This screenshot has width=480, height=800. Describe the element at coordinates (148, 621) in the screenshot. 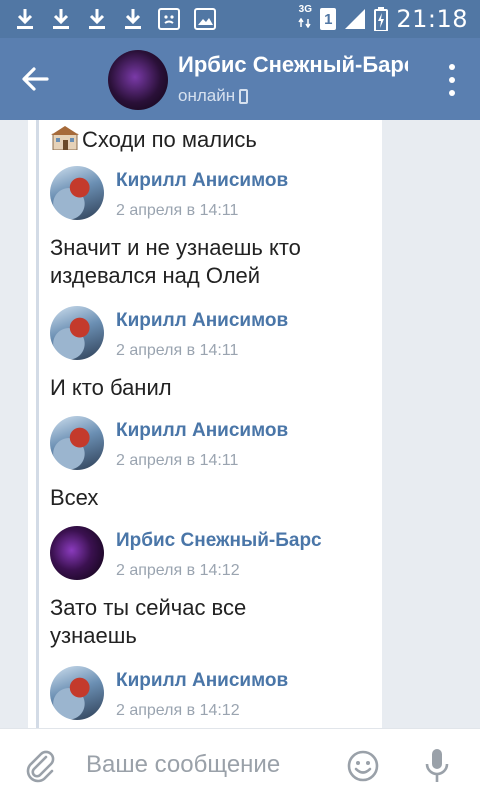

I see `message-text: Зато ты сейчас все узнаешь` at that location.